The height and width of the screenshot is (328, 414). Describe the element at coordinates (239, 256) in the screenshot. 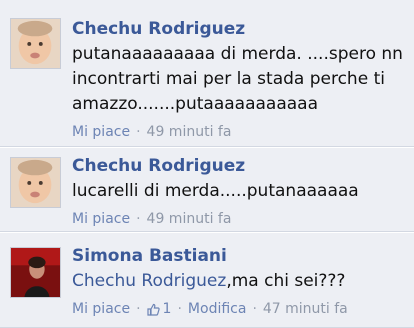

I see `comment-author: Simona Bastiani` at that location.